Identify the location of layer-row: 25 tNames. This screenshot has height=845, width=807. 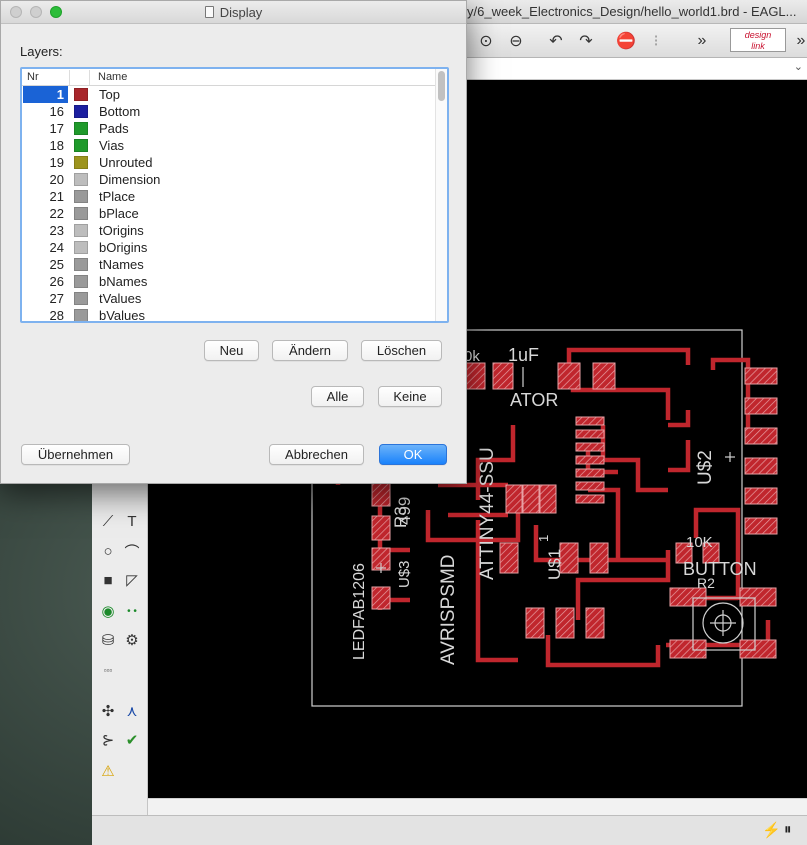
(228, 264).